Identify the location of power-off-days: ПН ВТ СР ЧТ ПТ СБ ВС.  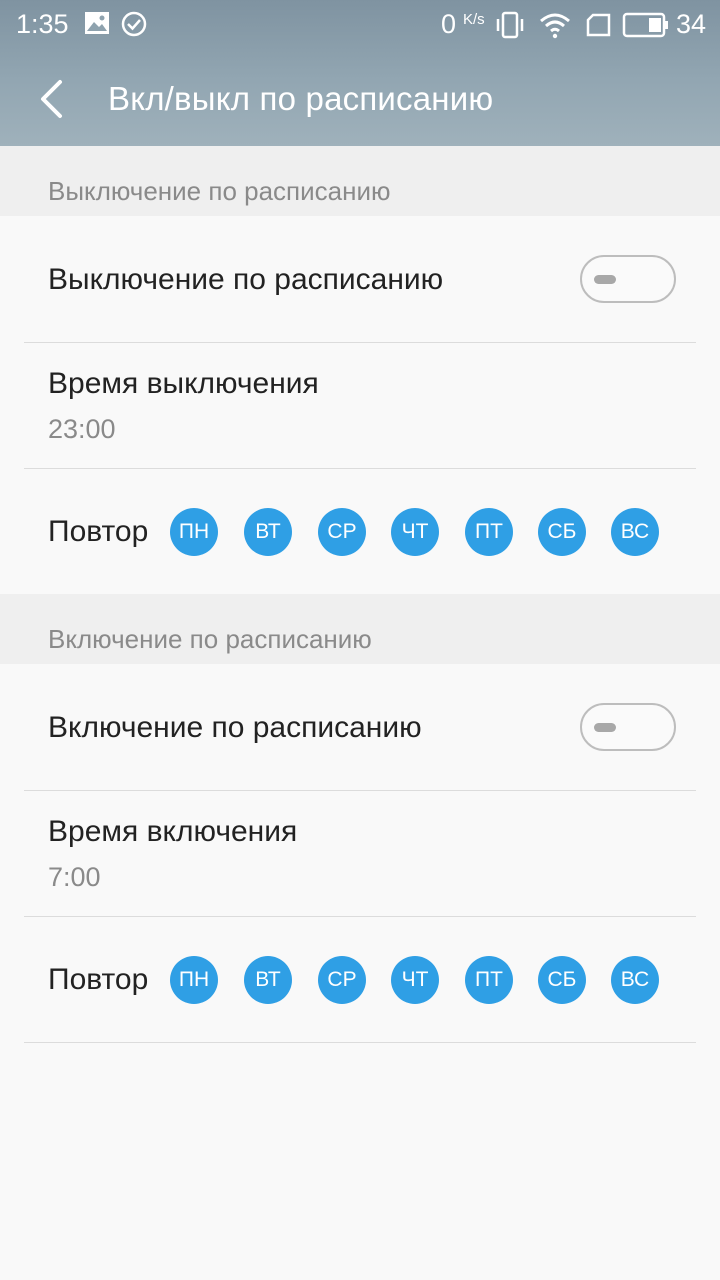
(420, 532).